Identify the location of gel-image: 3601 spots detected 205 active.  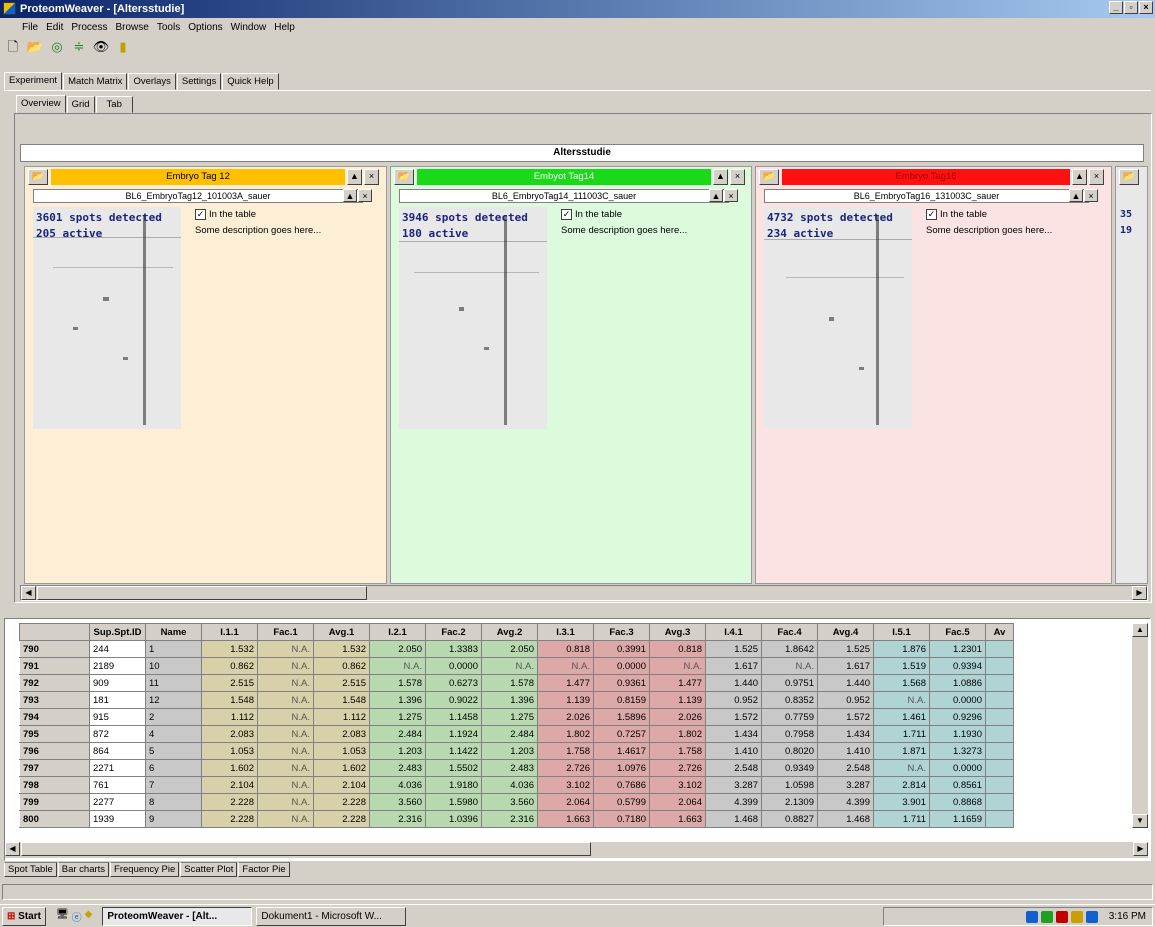
(107, 318).